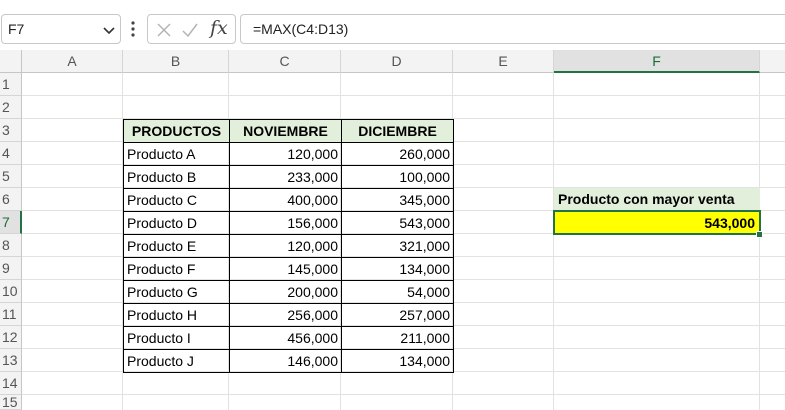 The image size is (785, 410). I want to click on row-header-9: 9, so click(11, 268).